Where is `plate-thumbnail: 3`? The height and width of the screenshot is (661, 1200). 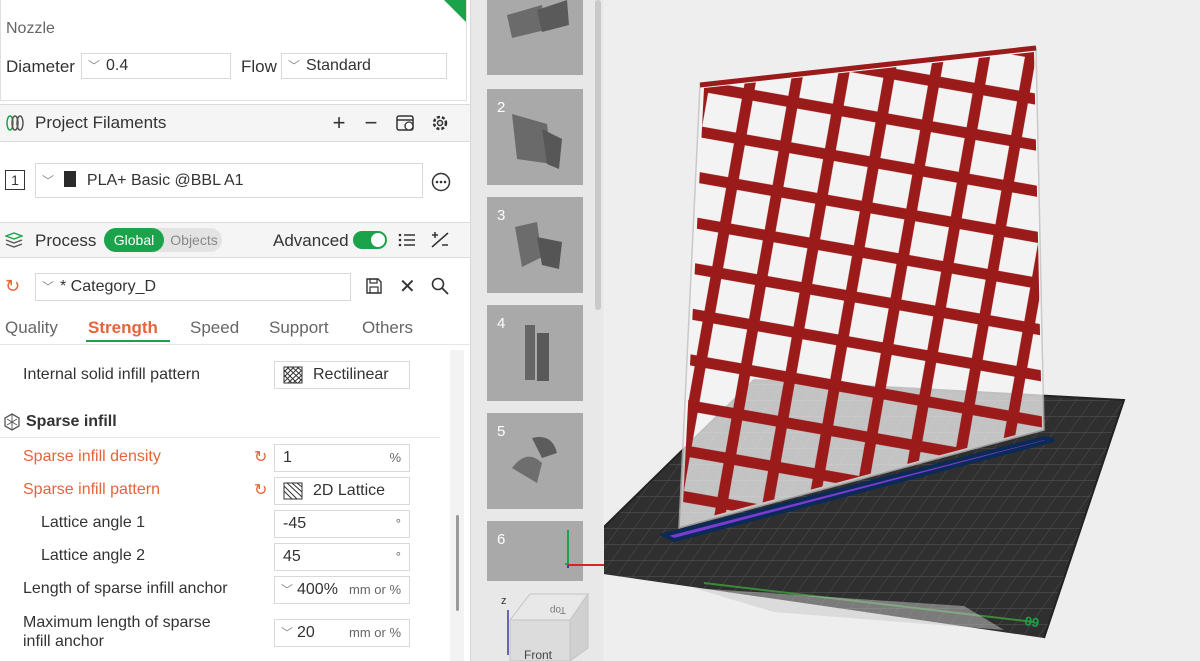
plate-thumbnail: 3 is located at coordinates (535, 245).